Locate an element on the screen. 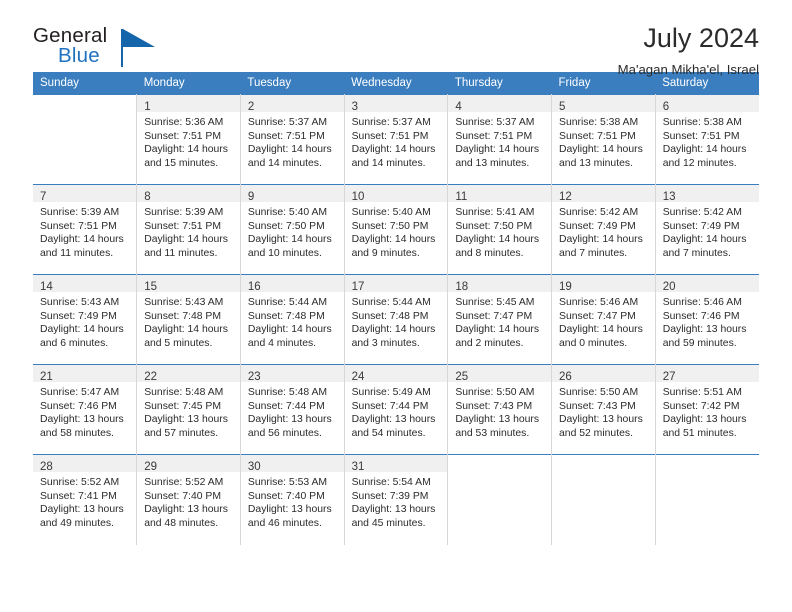 This screenshot has width=792, height=612. daylight-duration-line2: and 10 minutes. is located at coordinates (284, 253).